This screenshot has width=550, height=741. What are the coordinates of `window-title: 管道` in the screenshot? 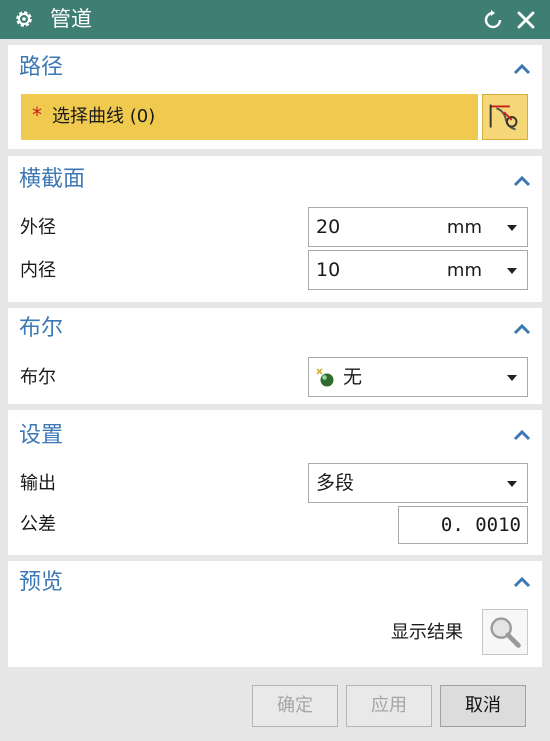 It's located at (71, 19).